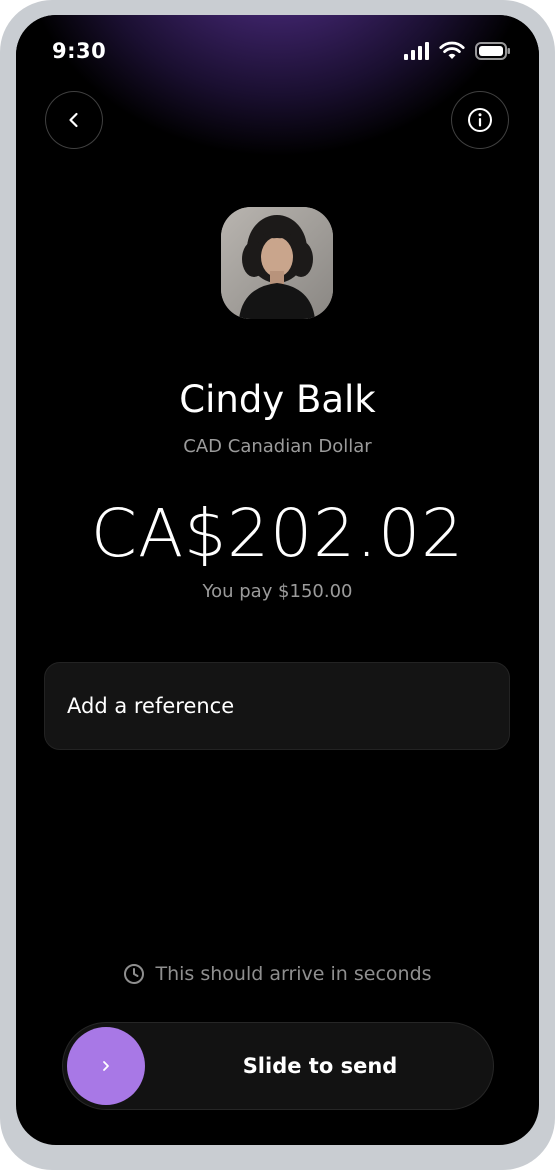 The image size is (555, 1170). What do you see at coordinates (452, 50) in the screenshot?
I see `wifi-icon` at bounding box center [452, 50].